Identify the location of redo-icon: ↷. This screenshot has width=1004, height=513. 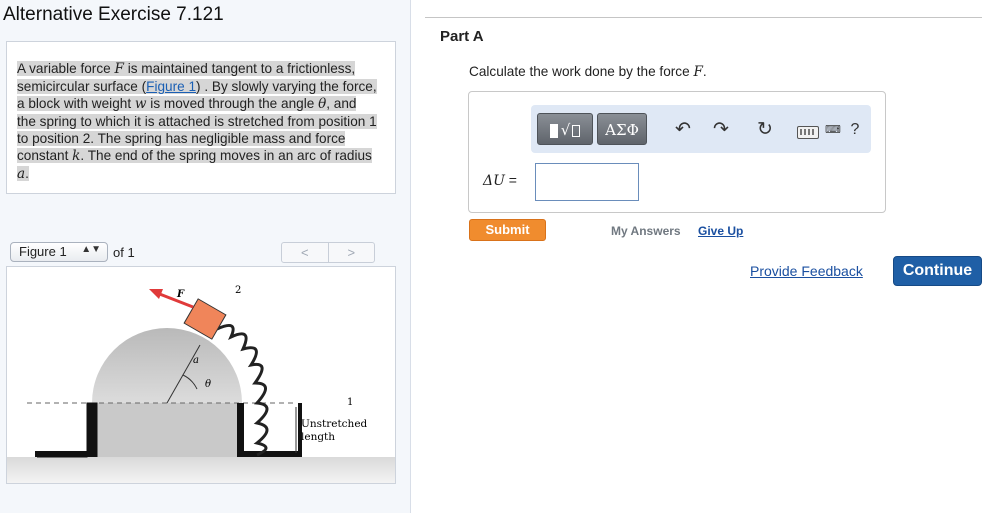
(721, 130).